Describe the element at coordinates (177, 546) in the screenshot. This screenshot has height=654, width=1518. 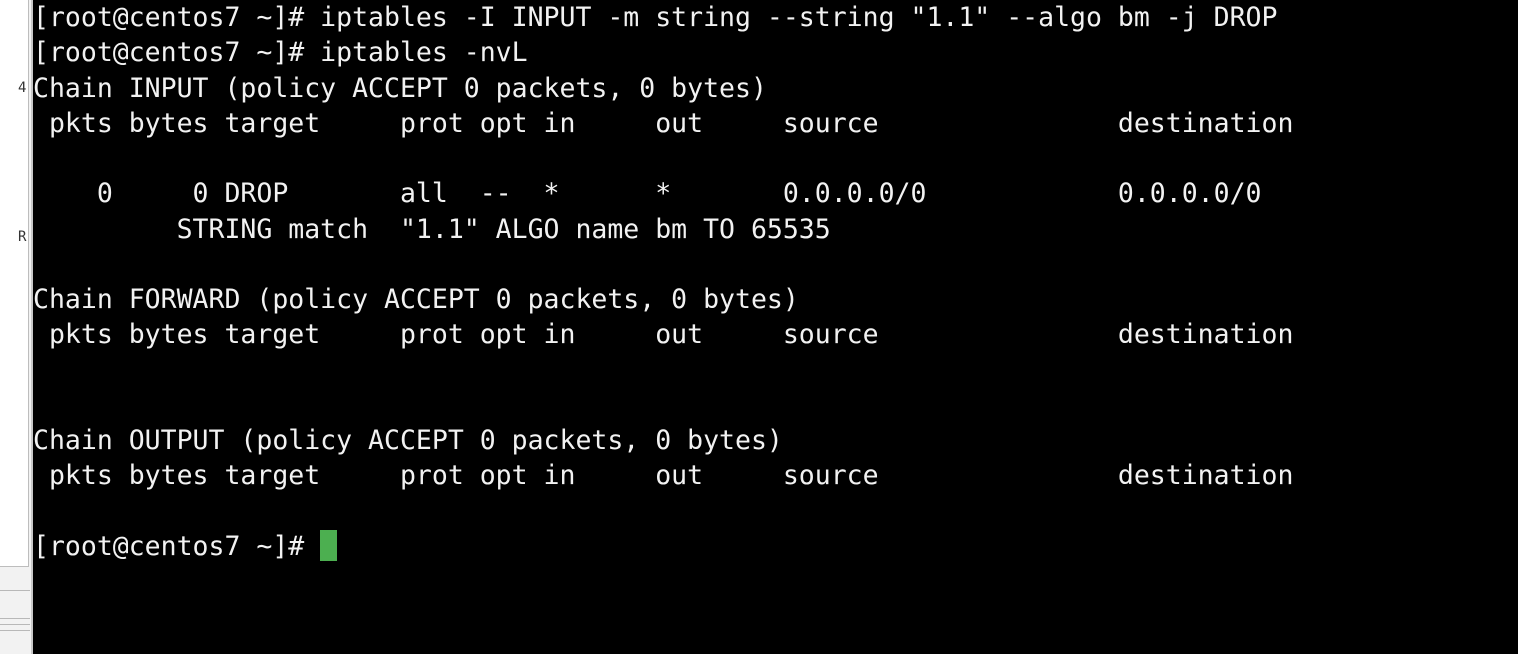
I see `shell-prompt: [root@centos7 ~]#` at that location.